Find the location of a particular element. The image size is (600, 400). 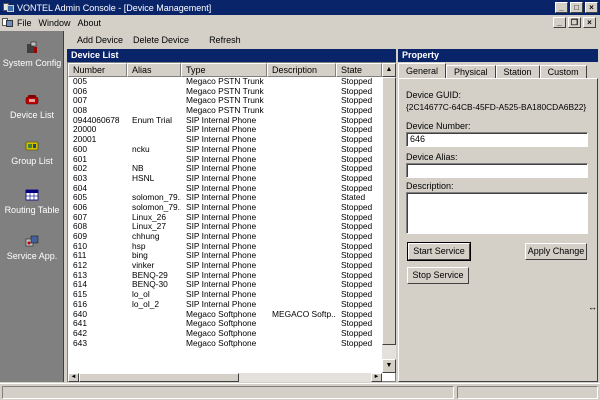

cell-alias: Linux_27 is located at coordinates (149, 227).